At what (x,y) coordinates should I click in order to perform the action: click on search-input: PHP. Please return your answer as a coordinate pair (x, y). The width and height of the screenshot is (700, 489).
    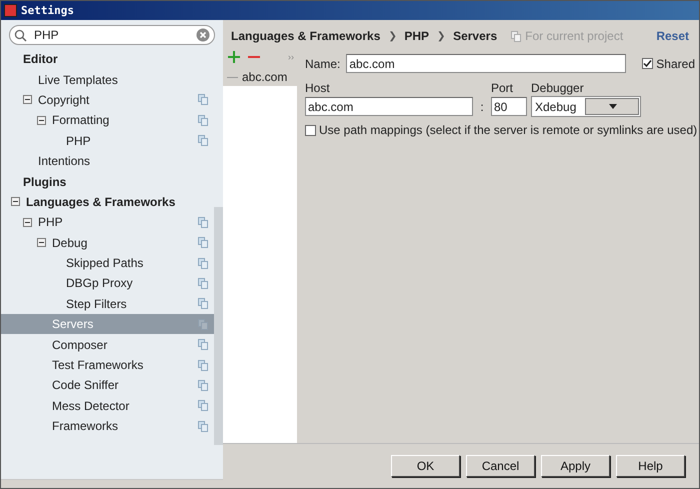
    Looking at the image, I should click on (111, 35).